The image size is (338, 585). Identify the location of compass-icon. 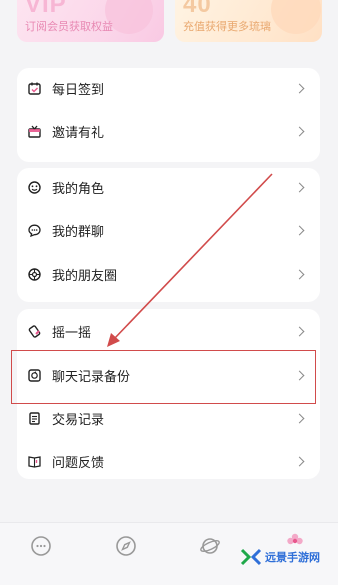
(126, 546).